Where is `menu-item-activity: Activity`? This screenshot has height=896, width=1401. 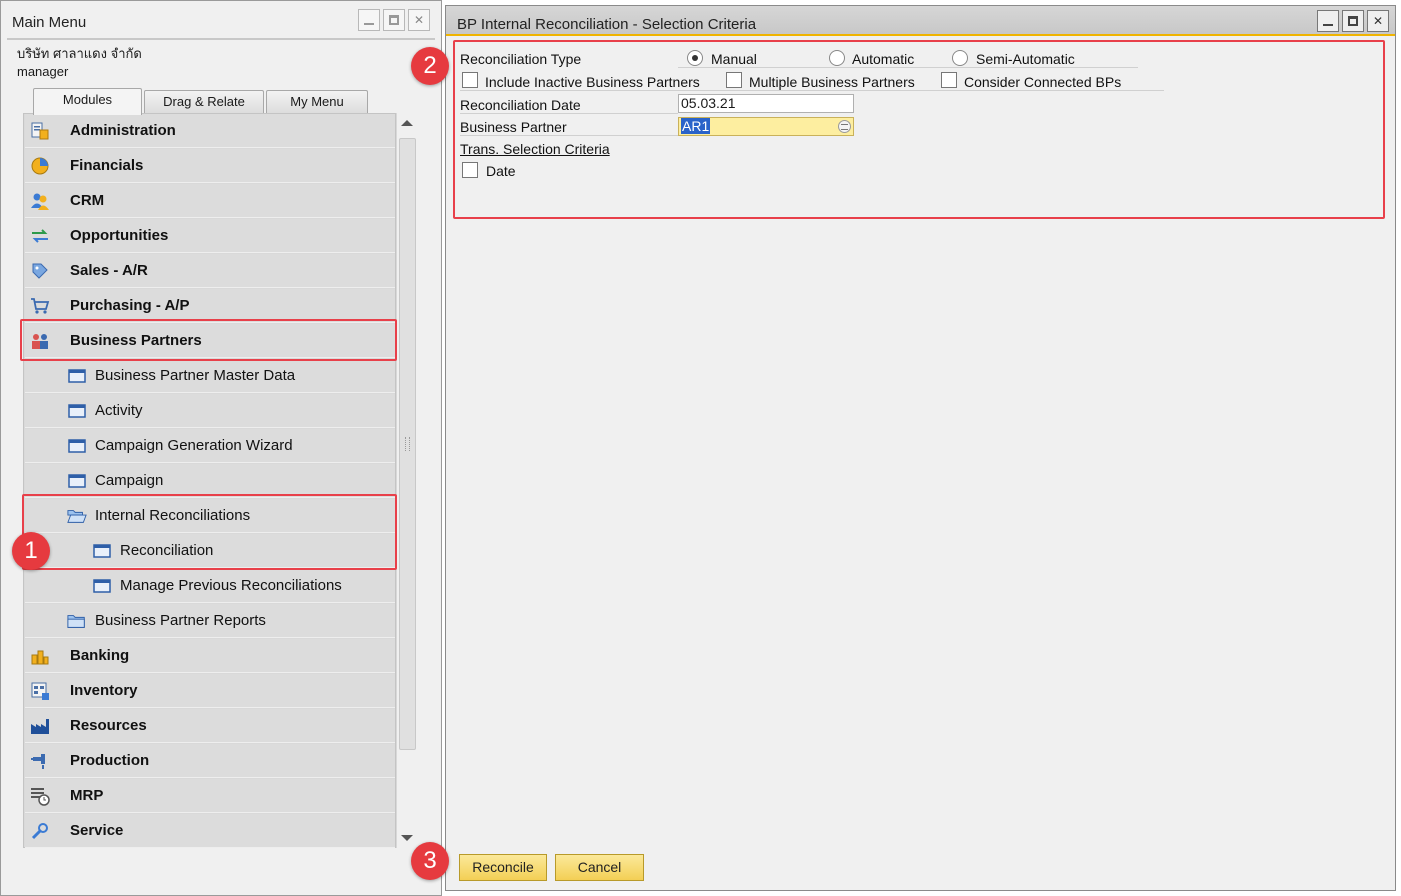
menu-item-activity: Activity is located at coordinates (210, 411).